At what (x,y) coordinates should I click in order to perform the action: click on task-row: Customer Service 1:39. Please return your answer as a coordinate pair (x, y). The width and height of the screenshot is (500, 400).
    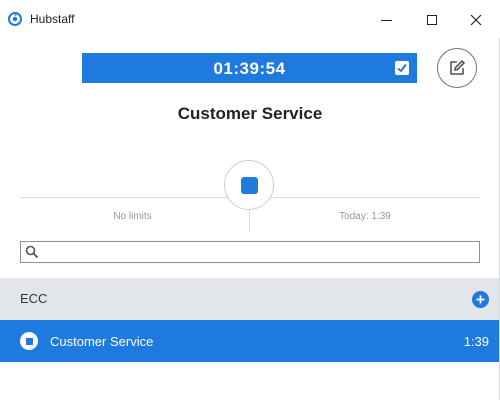
    Looking at the image, I should click on (250, 341).